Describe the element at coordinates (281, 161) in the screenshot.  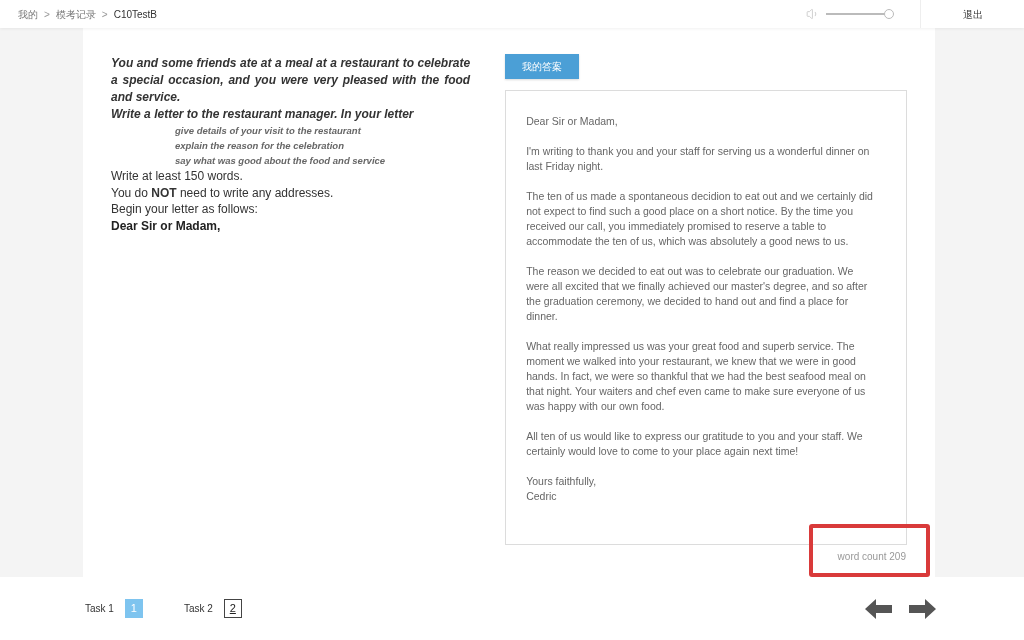
I see `task-point-text: say what was good about the food and service` at that location.